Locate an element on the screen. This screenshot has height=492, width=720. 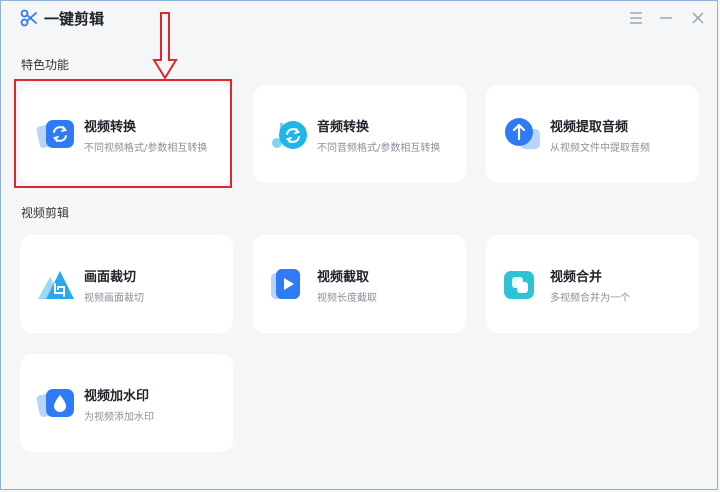
card-label: 视频加水印 is located at coordinates (117, 396).